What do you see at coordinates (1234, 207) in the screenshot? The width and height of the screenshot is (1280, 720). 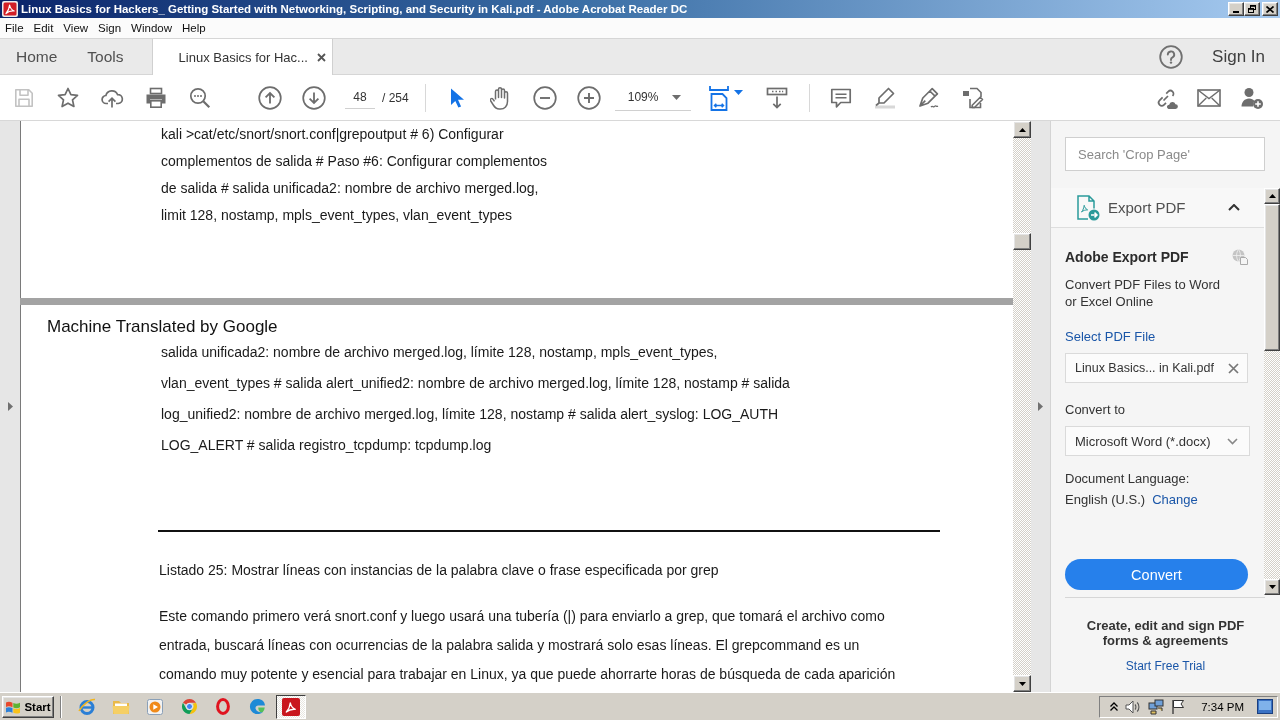 I see `chevron-icon` at bounding box center [1234, 207].